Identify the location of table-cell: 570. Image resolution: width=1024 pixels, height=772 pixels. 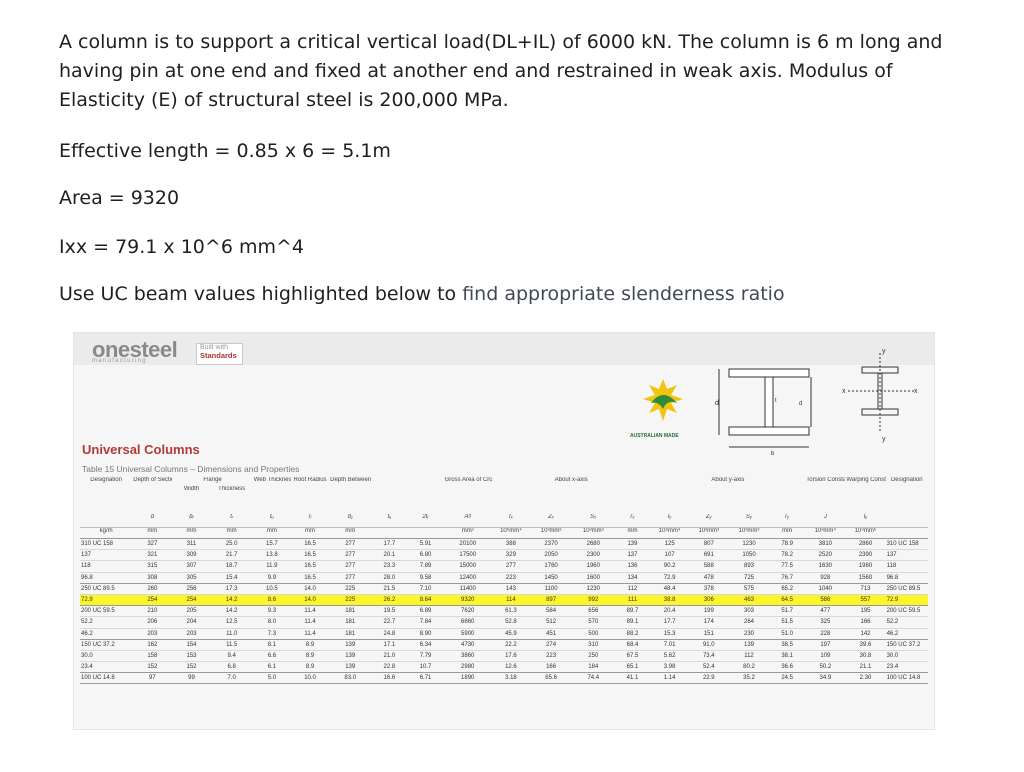
(593, 622).